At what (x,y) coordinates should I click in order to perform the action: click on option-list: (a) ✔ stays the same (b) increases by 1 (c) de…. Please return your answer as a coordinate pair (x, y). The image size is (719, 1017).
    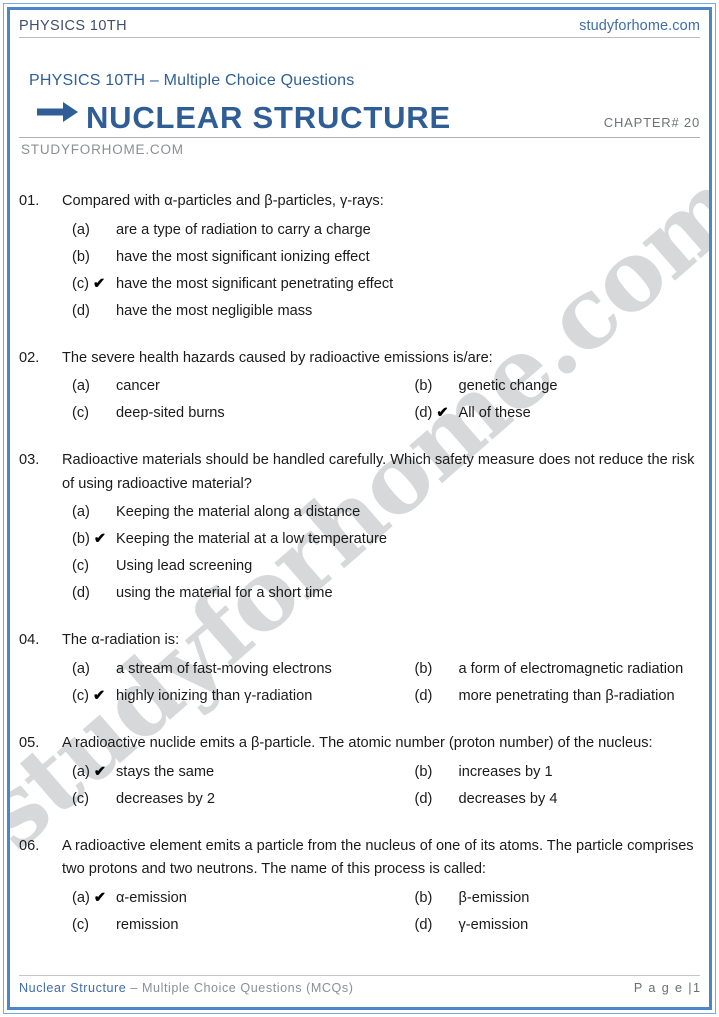
    Looking at the image, I should click on (359, 786).